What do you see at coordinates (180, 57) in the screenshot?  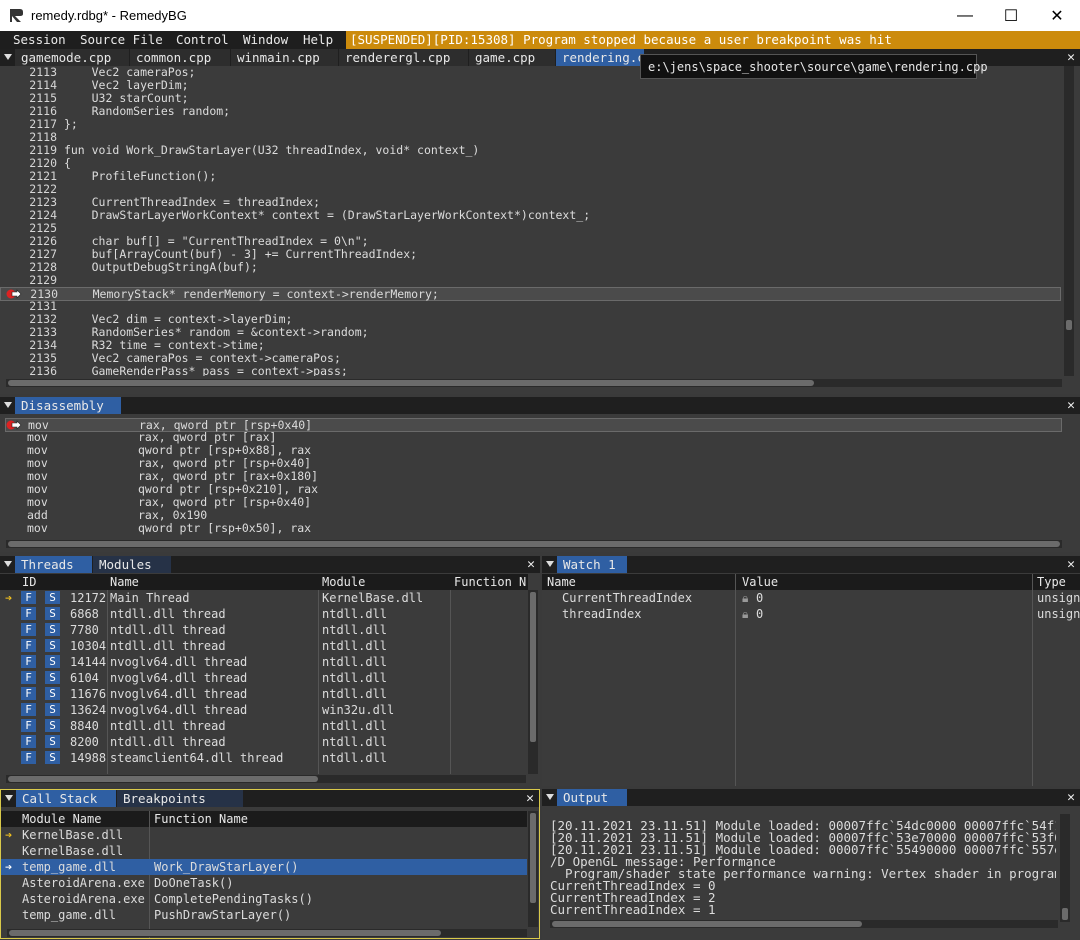 I see `tab-common: common.cpp` at bounding box center [180, 57].